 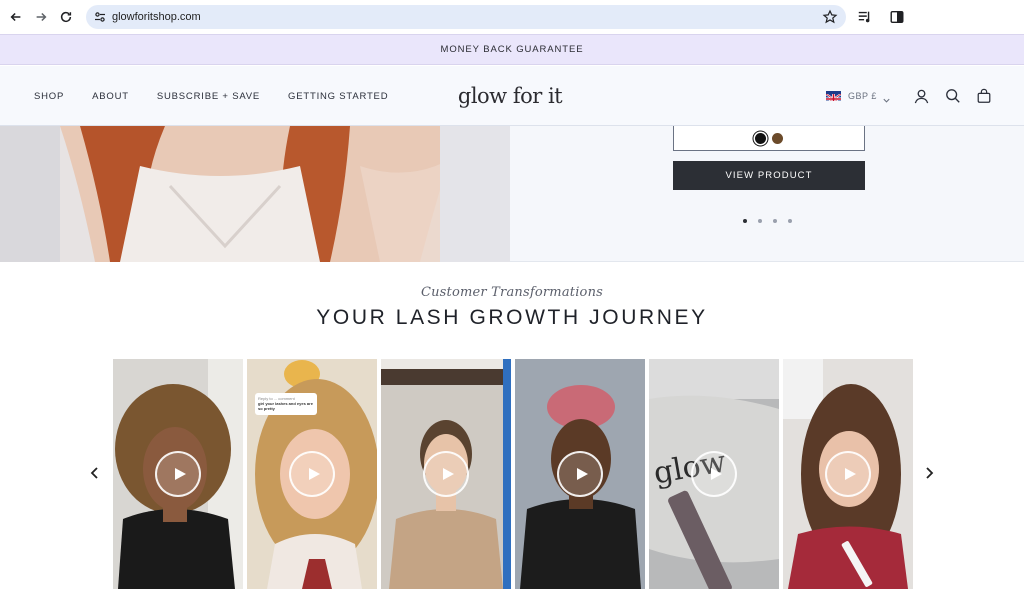 I want to click on cart-bag-icon, so click(x=984, y=96).